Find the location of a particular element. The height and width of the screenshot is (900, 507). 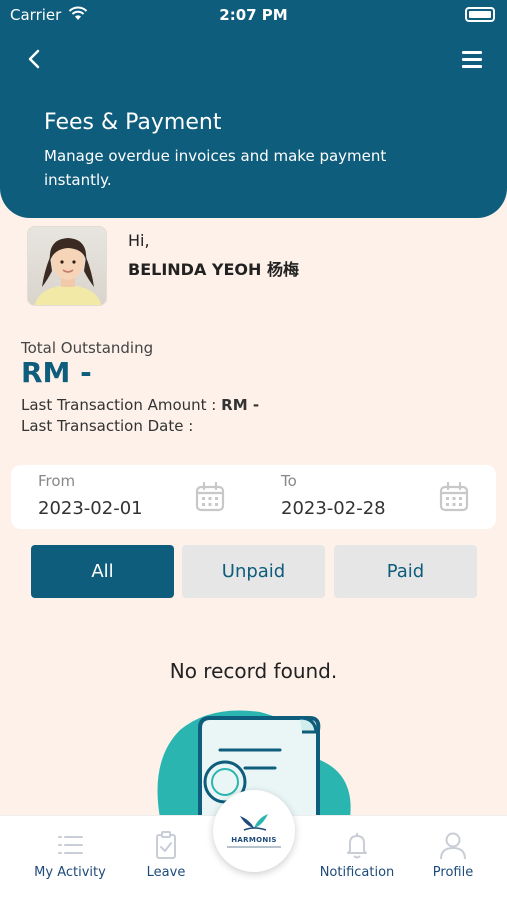

nav-profile: Profile is located at coordinates (453, 858).